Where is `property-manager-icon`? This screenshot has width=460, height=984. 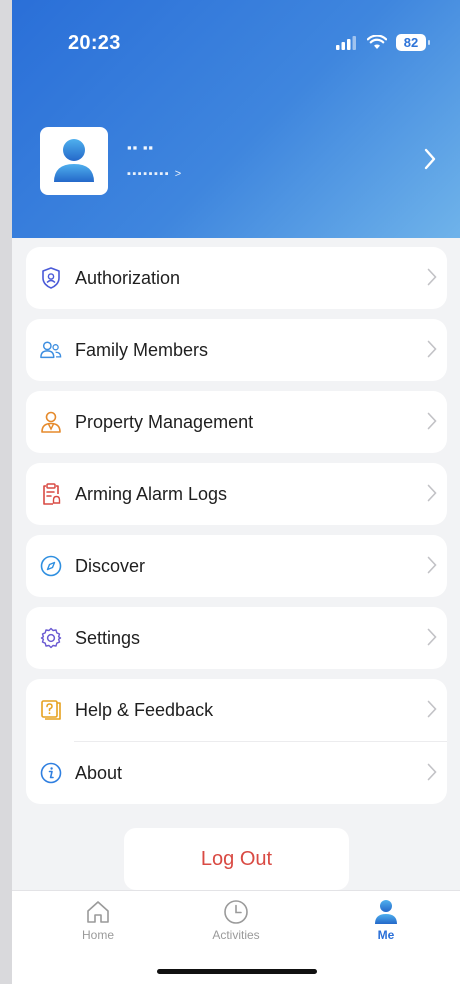
property-manager-icon is located at coordinates (51, 422).